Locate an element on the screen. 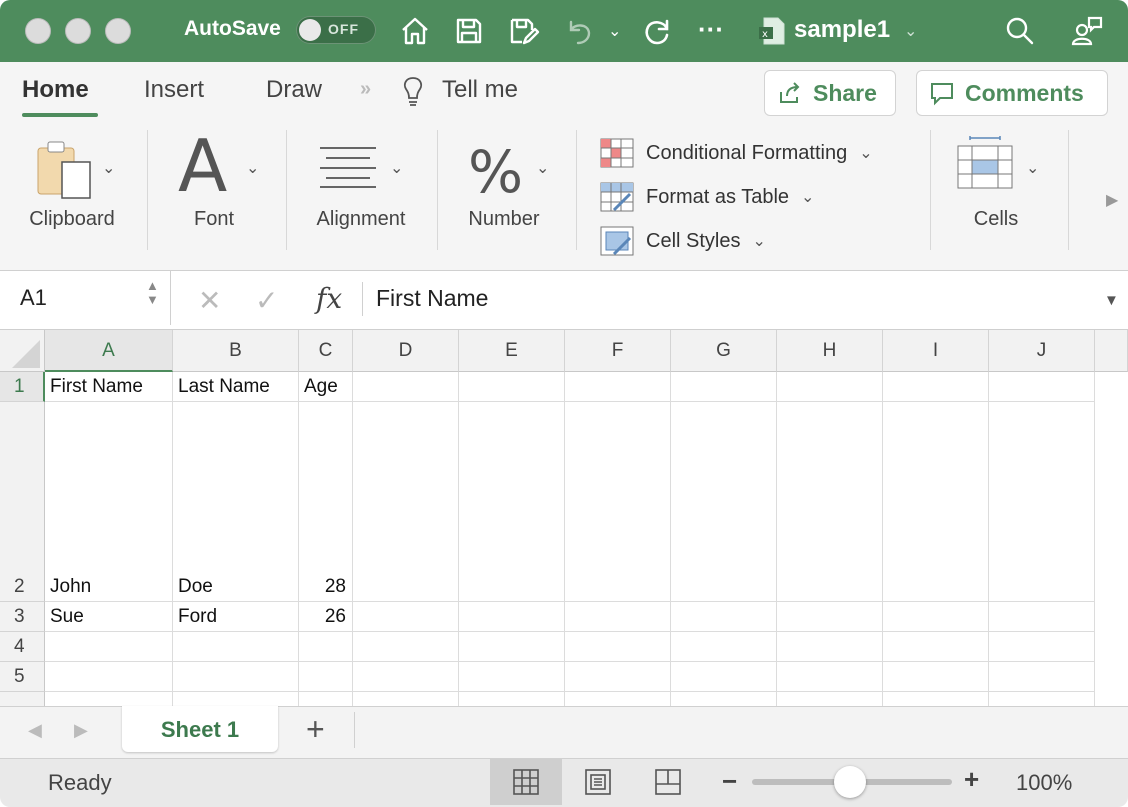 This screenshot has width=1128, height=807. cell-hx is located at coordinates (830, 699).